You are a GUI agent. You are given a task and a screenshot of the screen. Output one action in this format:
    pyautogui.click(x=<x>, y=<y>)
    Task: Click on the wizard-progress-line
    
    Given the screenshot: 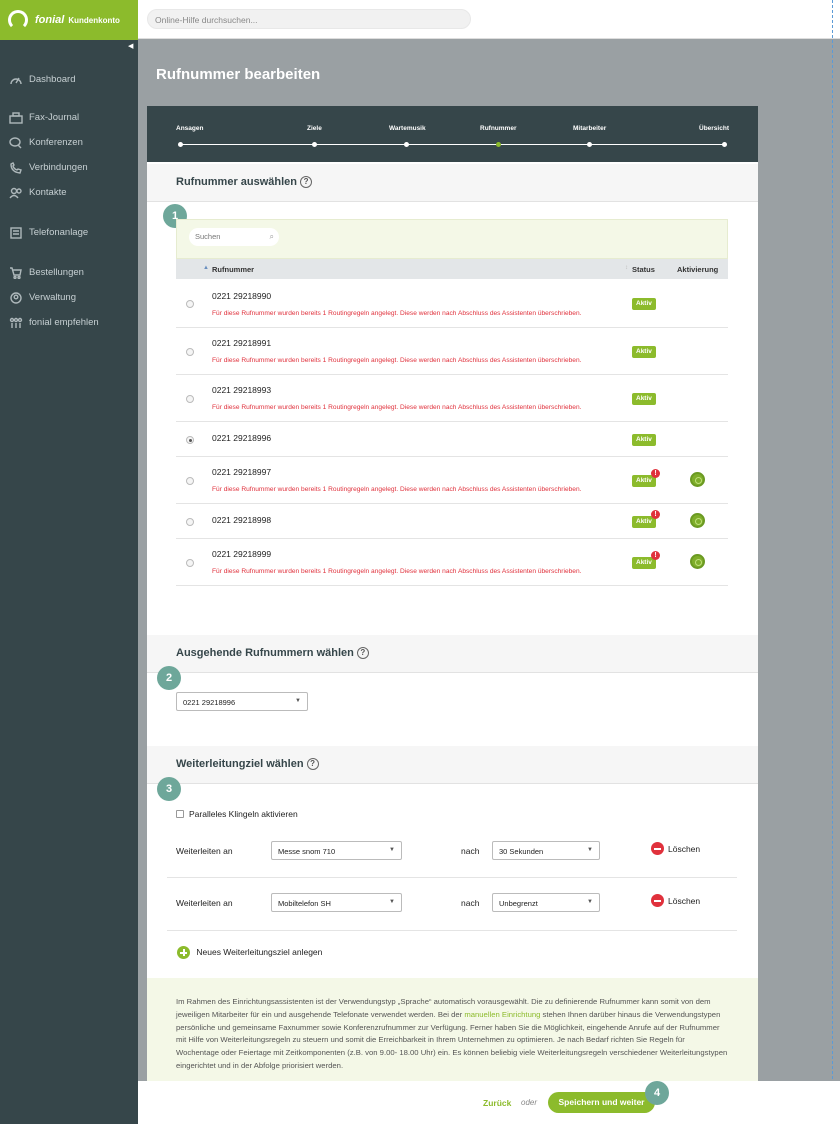 What is the action you would take?
    pyautogui.click(x=452, y=144)
    